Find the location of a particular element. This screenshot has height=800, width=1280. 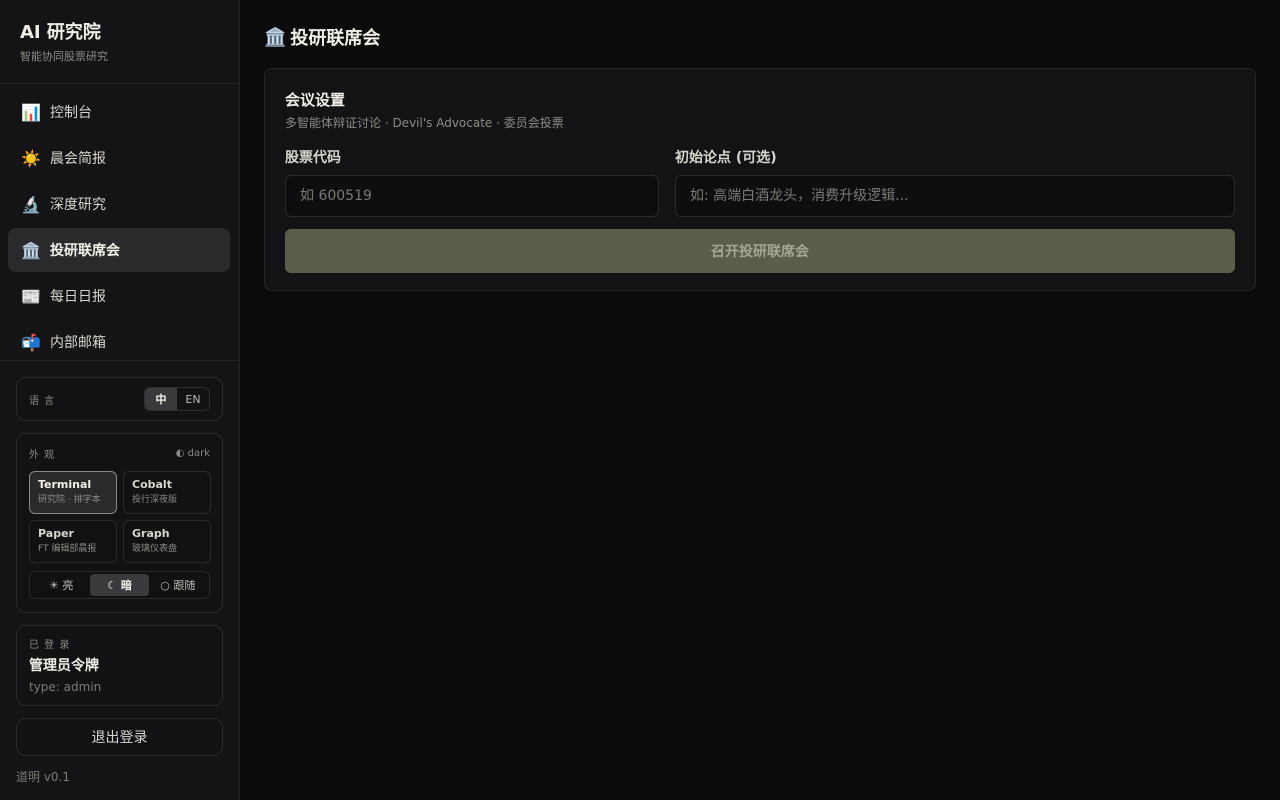

microscope-icon: 🔬 is located at coordinates (31, 204).